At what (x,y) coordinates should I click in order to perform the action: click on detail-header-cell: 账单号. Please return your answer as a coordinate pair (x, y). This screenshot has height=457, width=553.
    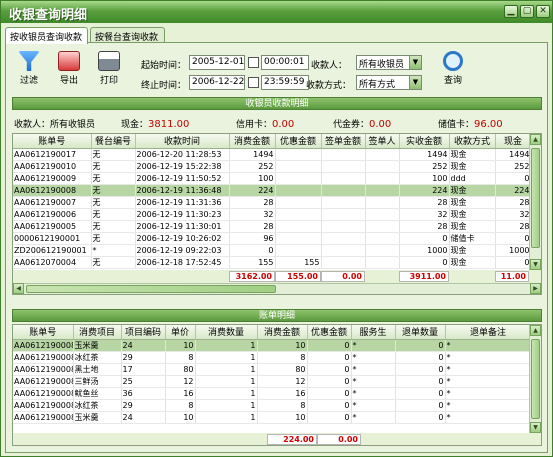
    Looking at the image, I should click on (43, 332).